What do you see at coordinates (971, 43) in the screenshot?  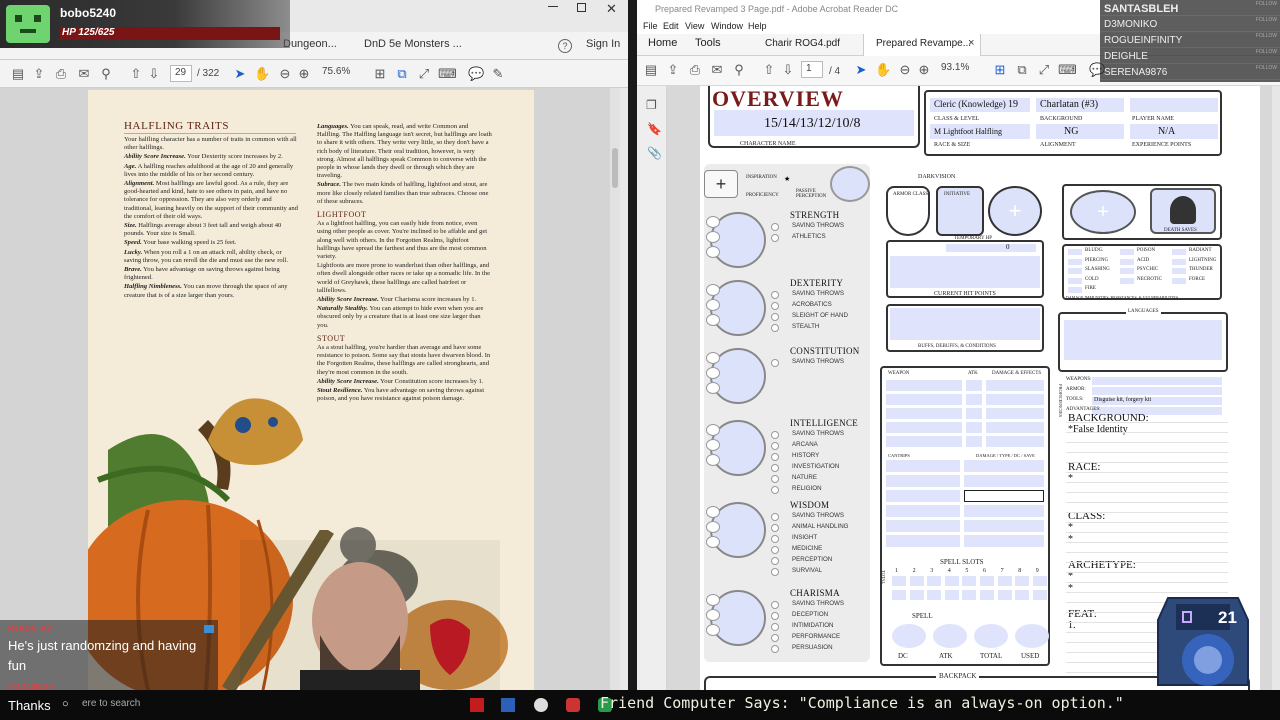 I see `tab-close-icon: ×` at bounding box center [971, 43].